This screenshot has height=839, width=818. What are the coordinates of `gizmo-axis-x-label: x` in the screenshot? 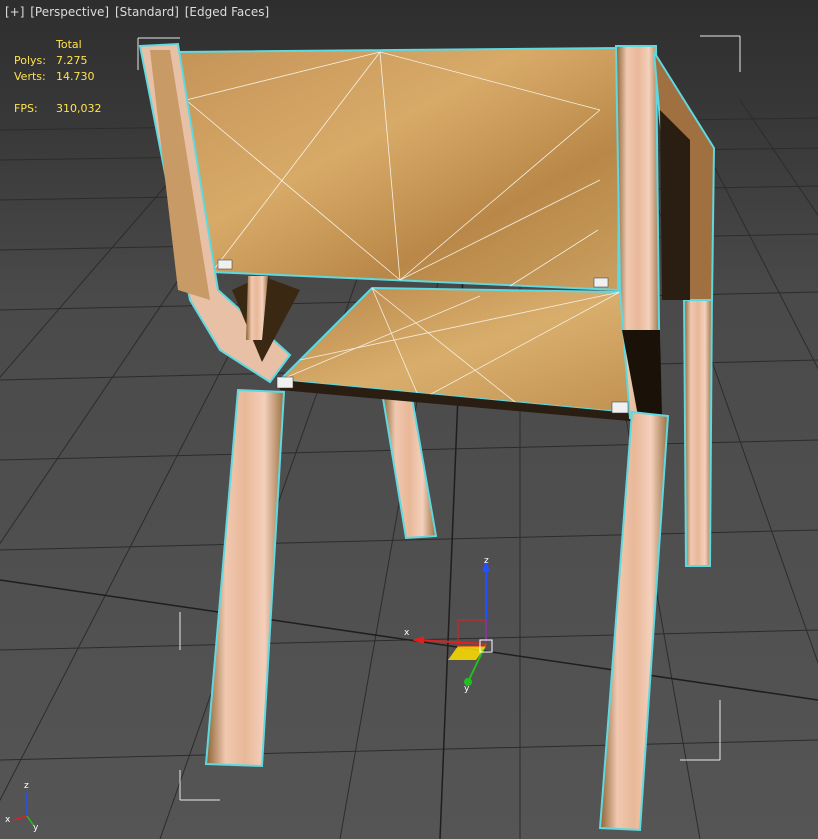 It's located at (407, 633).